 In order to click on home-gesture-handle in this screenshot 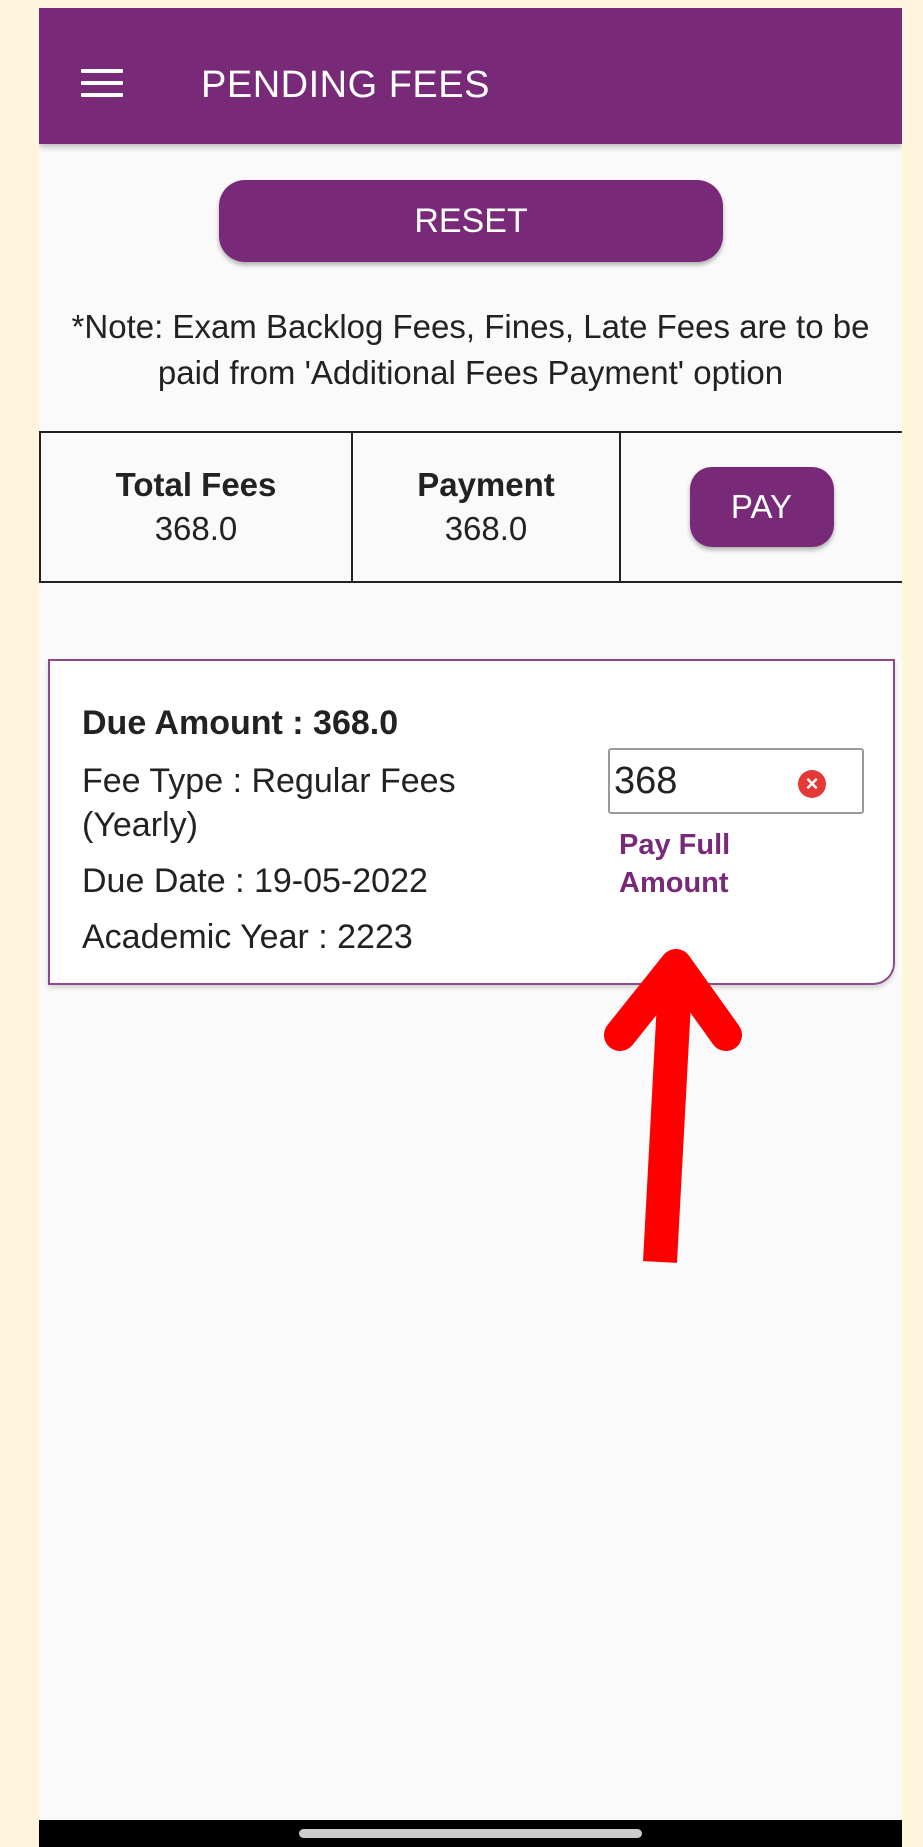, I will do `click(470, 1833)`.